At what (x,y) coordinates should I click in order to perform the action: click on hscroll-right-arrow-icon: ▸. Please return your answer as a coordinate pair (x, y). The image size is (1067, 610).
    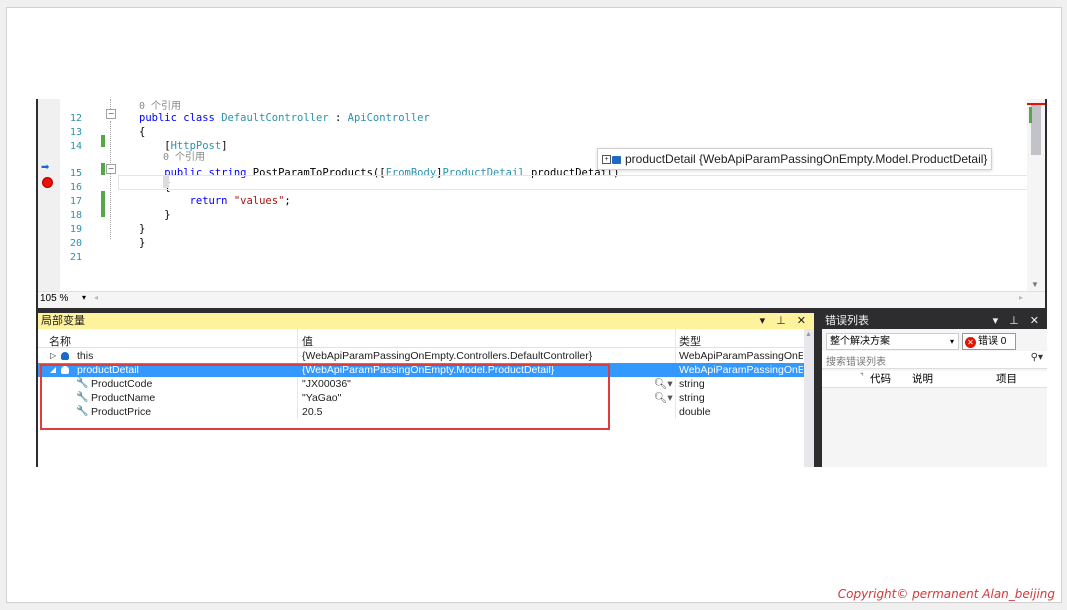
    Looking at the image, I should click on (1021, 297).